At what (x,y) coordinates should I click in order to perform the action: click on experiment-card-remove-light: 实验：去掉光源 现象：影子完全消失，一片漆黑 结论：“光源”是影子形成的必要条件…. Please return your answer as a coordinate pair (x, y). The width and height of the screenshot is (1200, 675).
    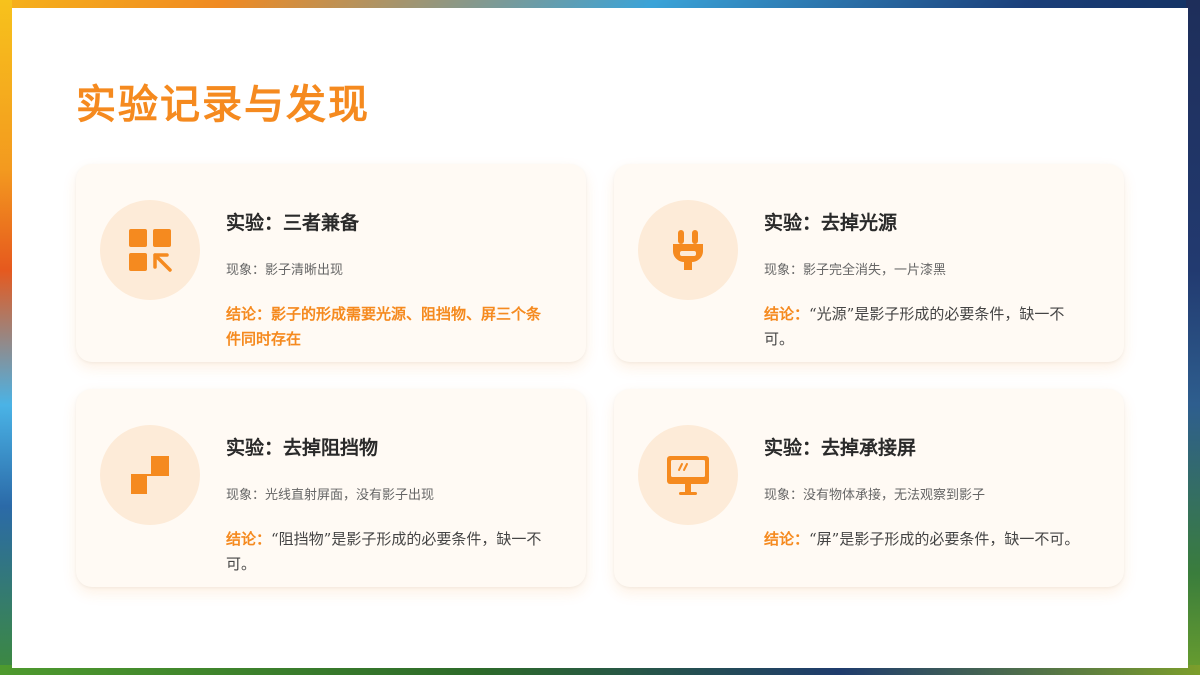
    Looking at the image, I should click on (869, 263).